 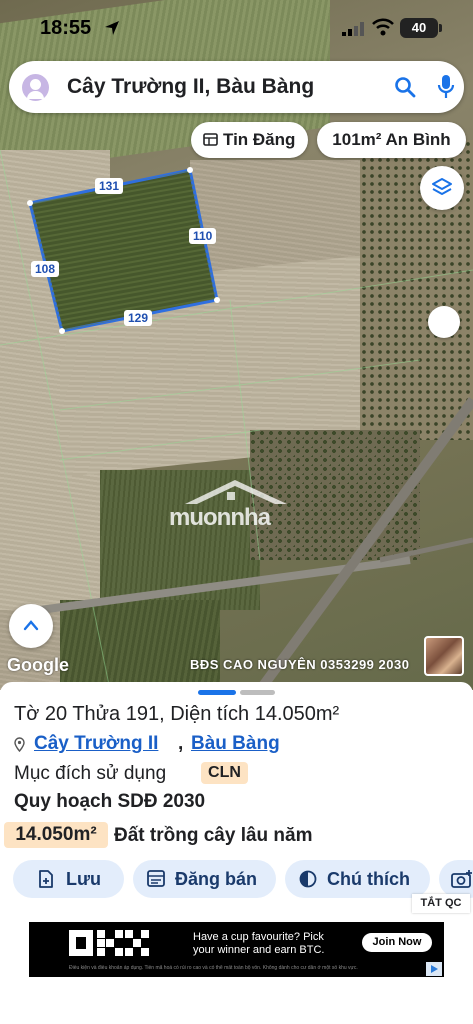 What do you see at coordinates (35, 87) in the screenshot?
I see `avatar` at bounding box center [35, 87].